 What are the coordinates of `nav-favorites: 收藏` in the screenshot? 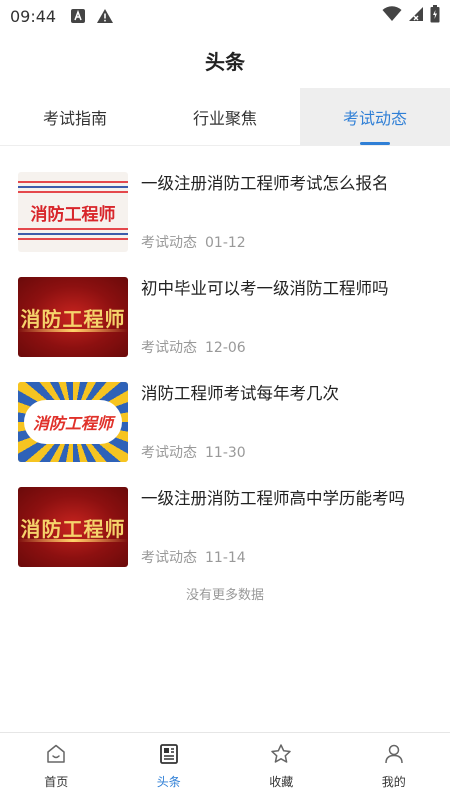 It's located at (281, 766).